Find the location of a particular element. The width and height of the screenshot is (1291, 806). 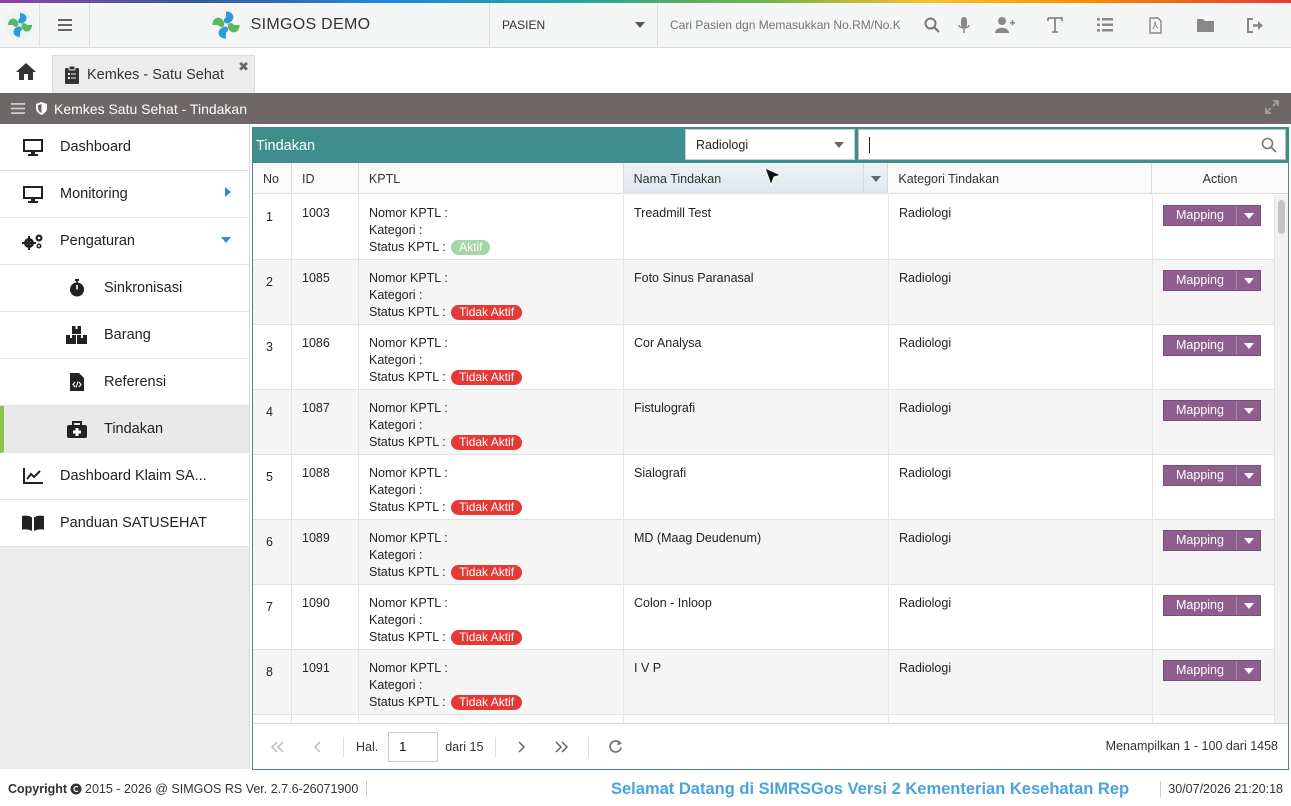

scrollbar-thumb is located at coordinates (1281, 217).